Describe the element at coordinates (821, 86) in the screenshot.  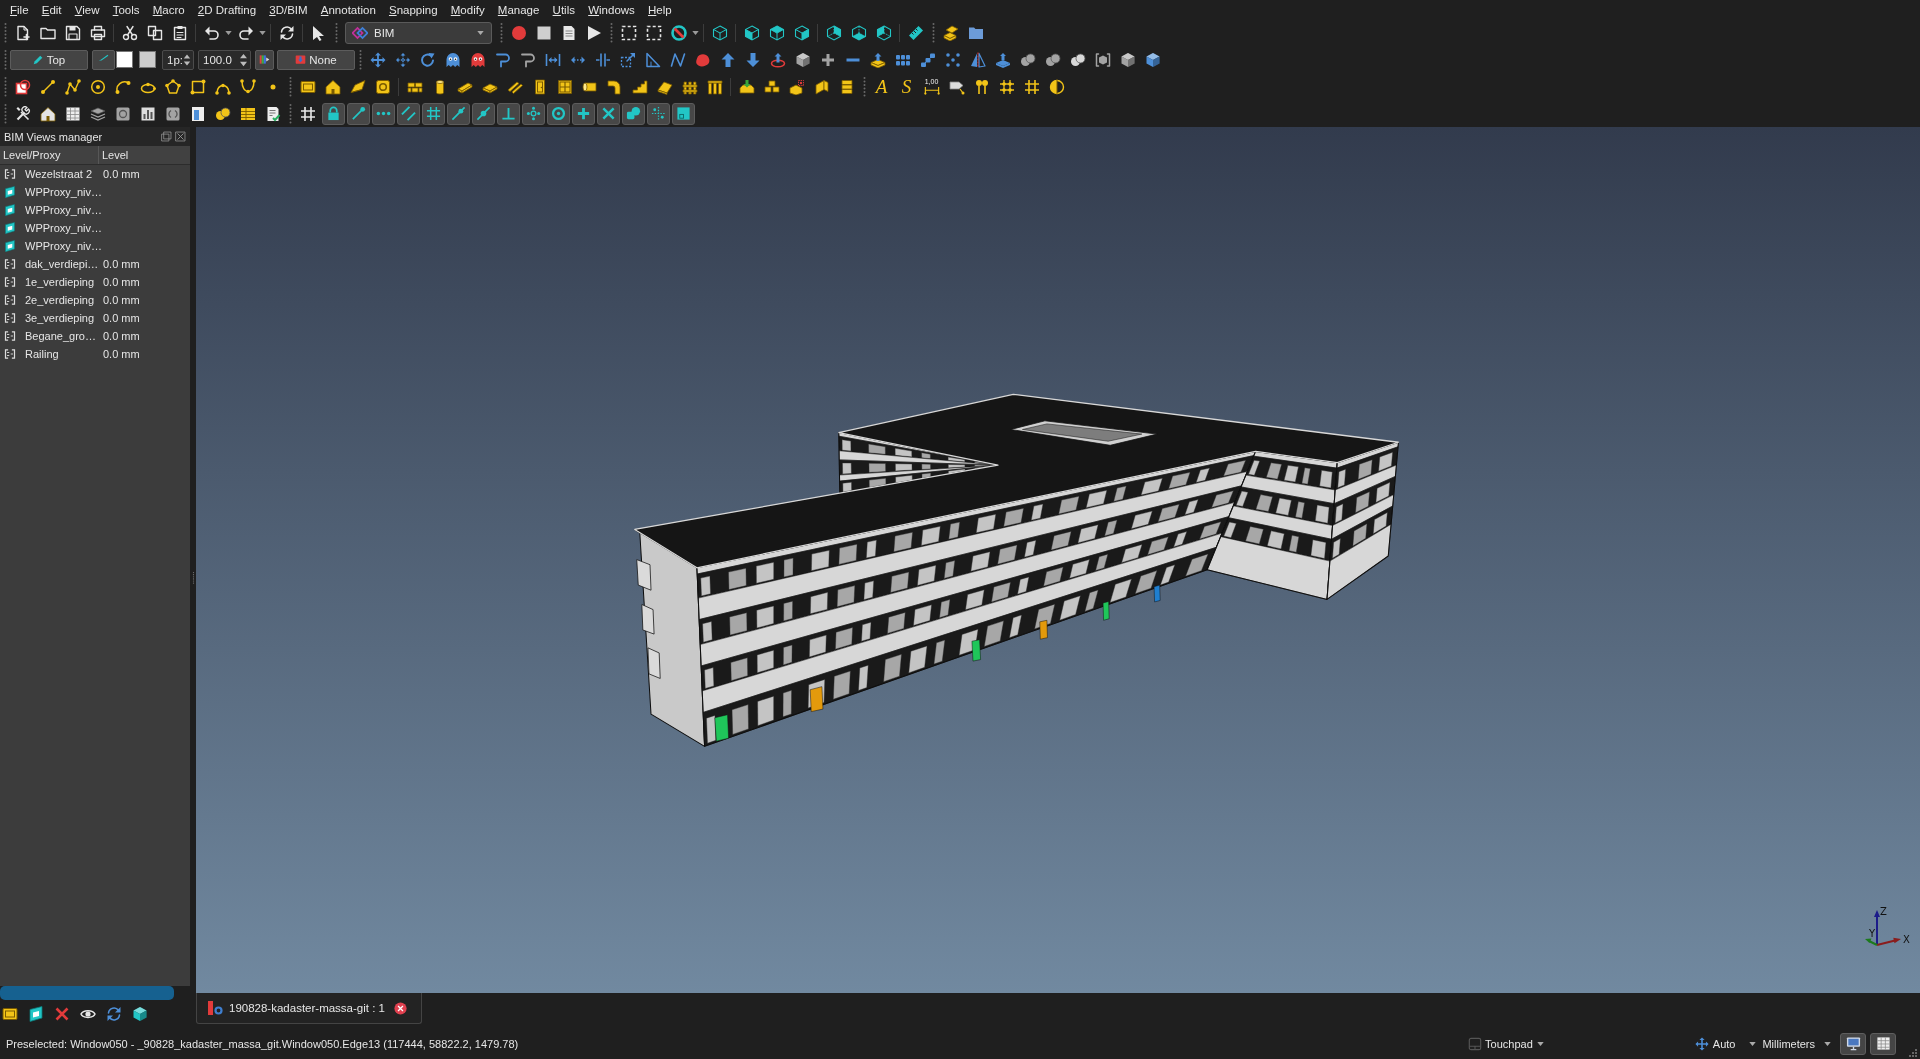
I see `folded-panel-icon` at that location.